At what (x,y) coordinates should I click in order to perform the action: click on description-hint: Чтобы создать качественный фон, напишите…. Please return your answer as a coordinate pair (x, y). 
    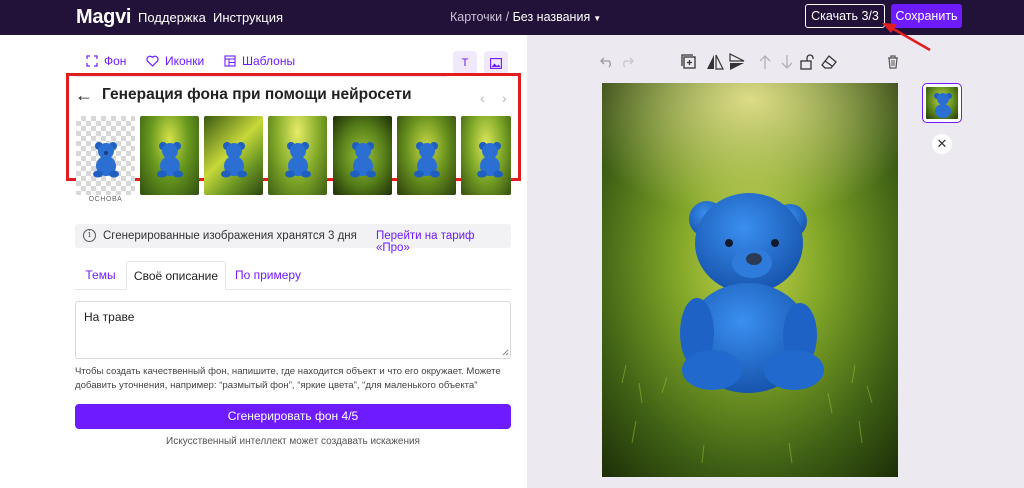
    Looking at the image, I should click on (288, 378).